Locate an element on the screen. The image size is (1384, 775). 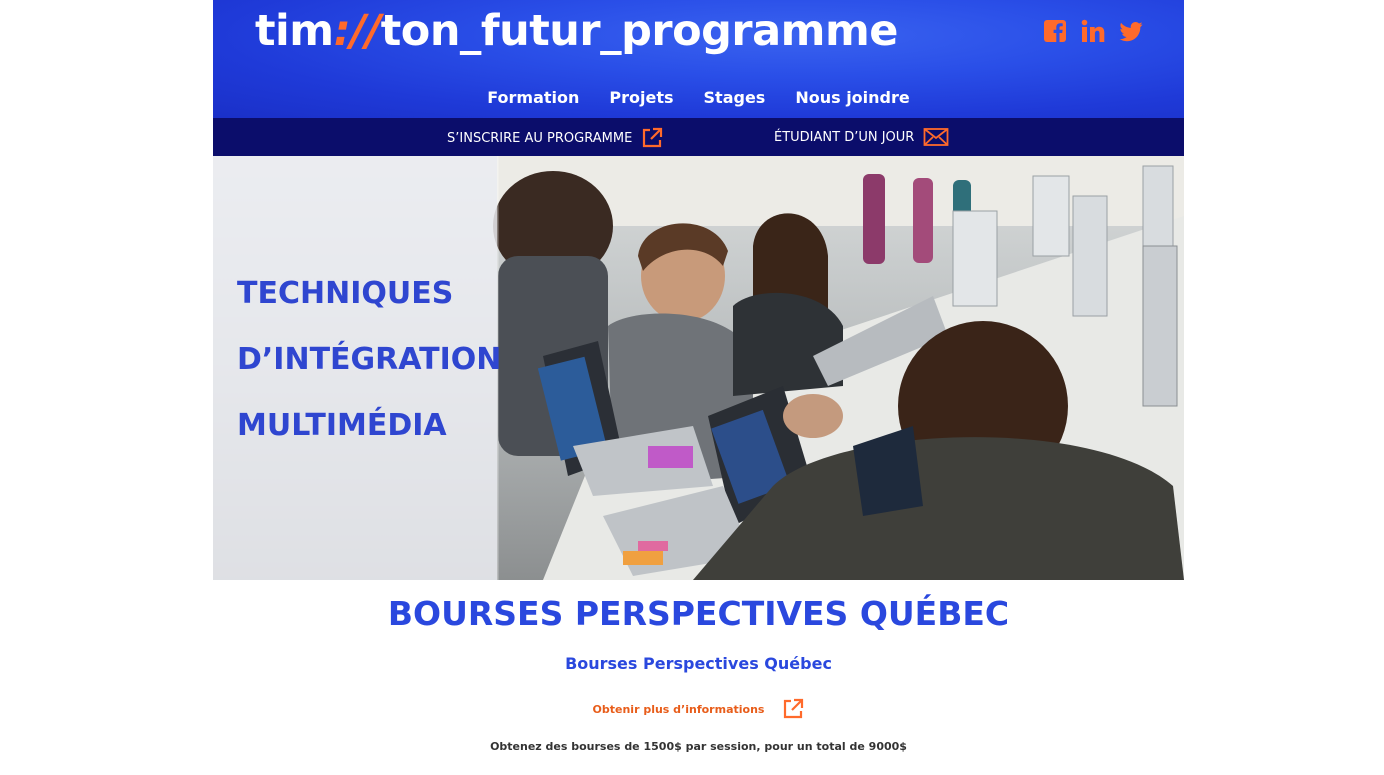
etudiant-link: ÉTUDIANT D’UN JOUR is located at coordinates (861, 137).